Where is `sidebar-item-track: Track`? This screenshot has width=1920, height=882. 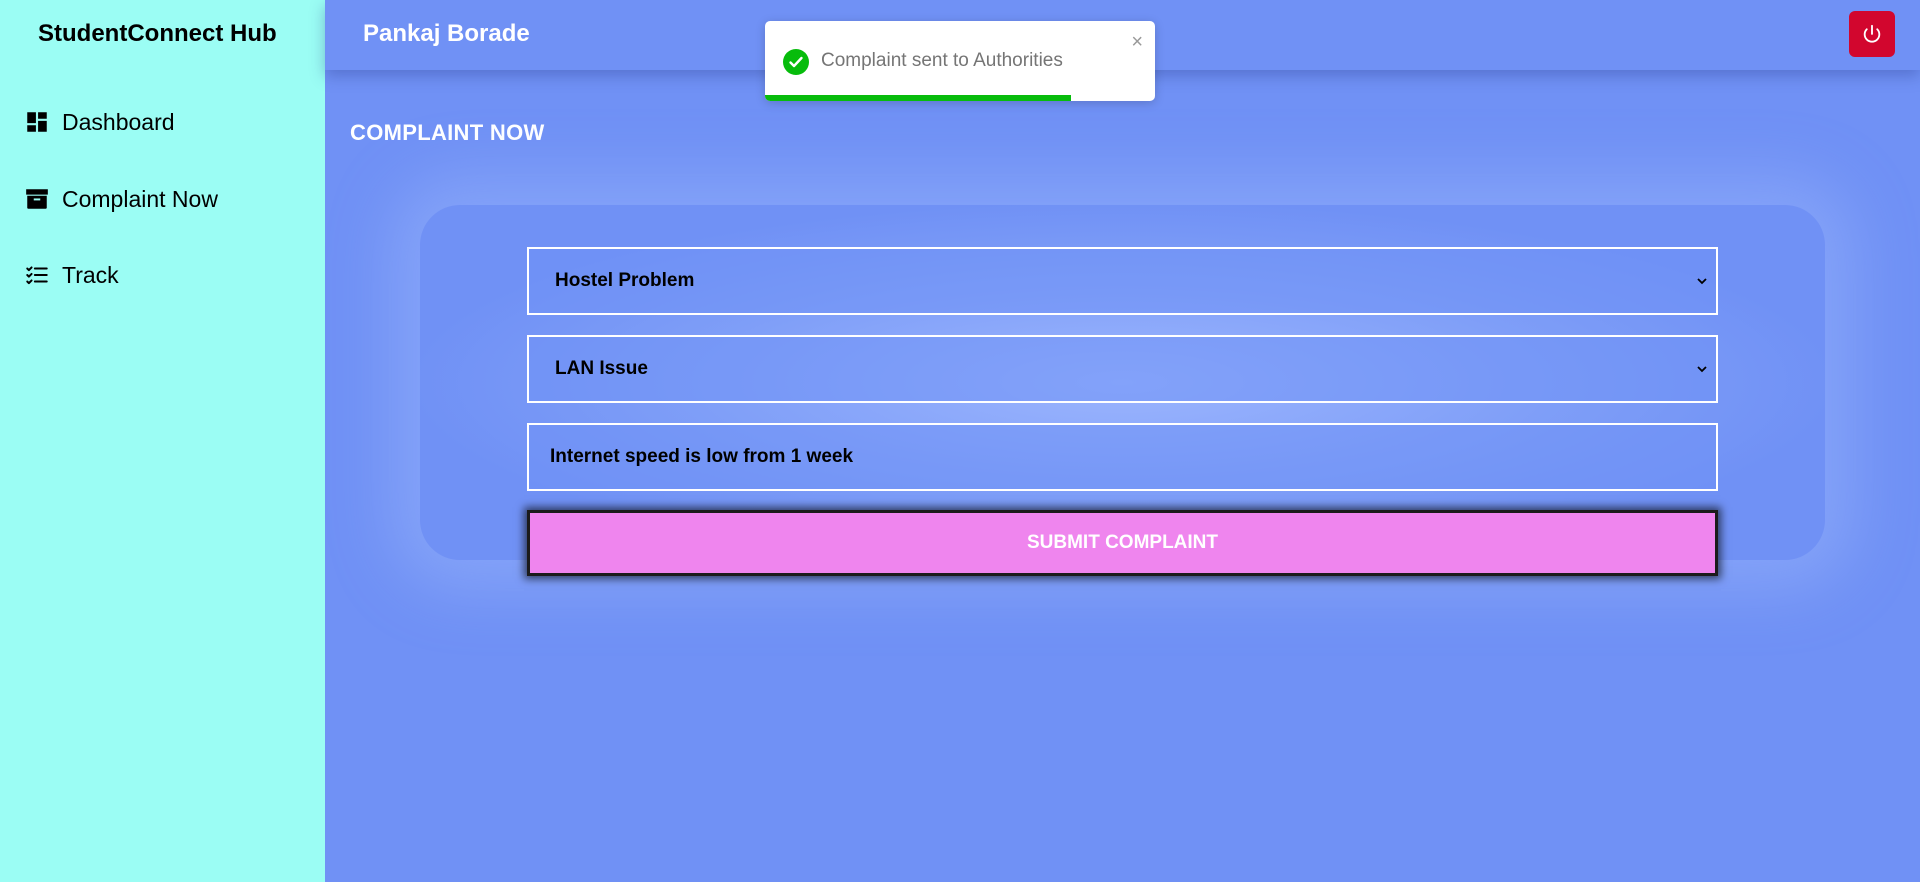
sidebar-item-track: Track is located at coordinates (71, 275).